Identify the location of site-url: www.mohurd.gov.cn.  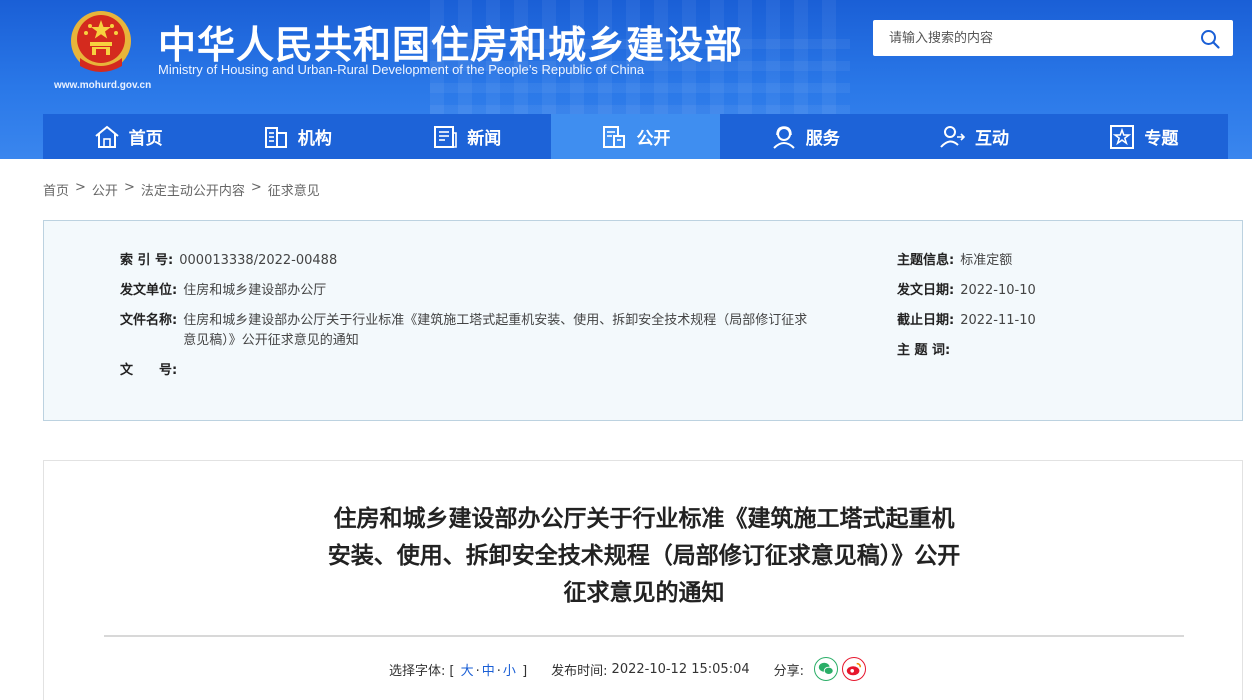
(103, 85).